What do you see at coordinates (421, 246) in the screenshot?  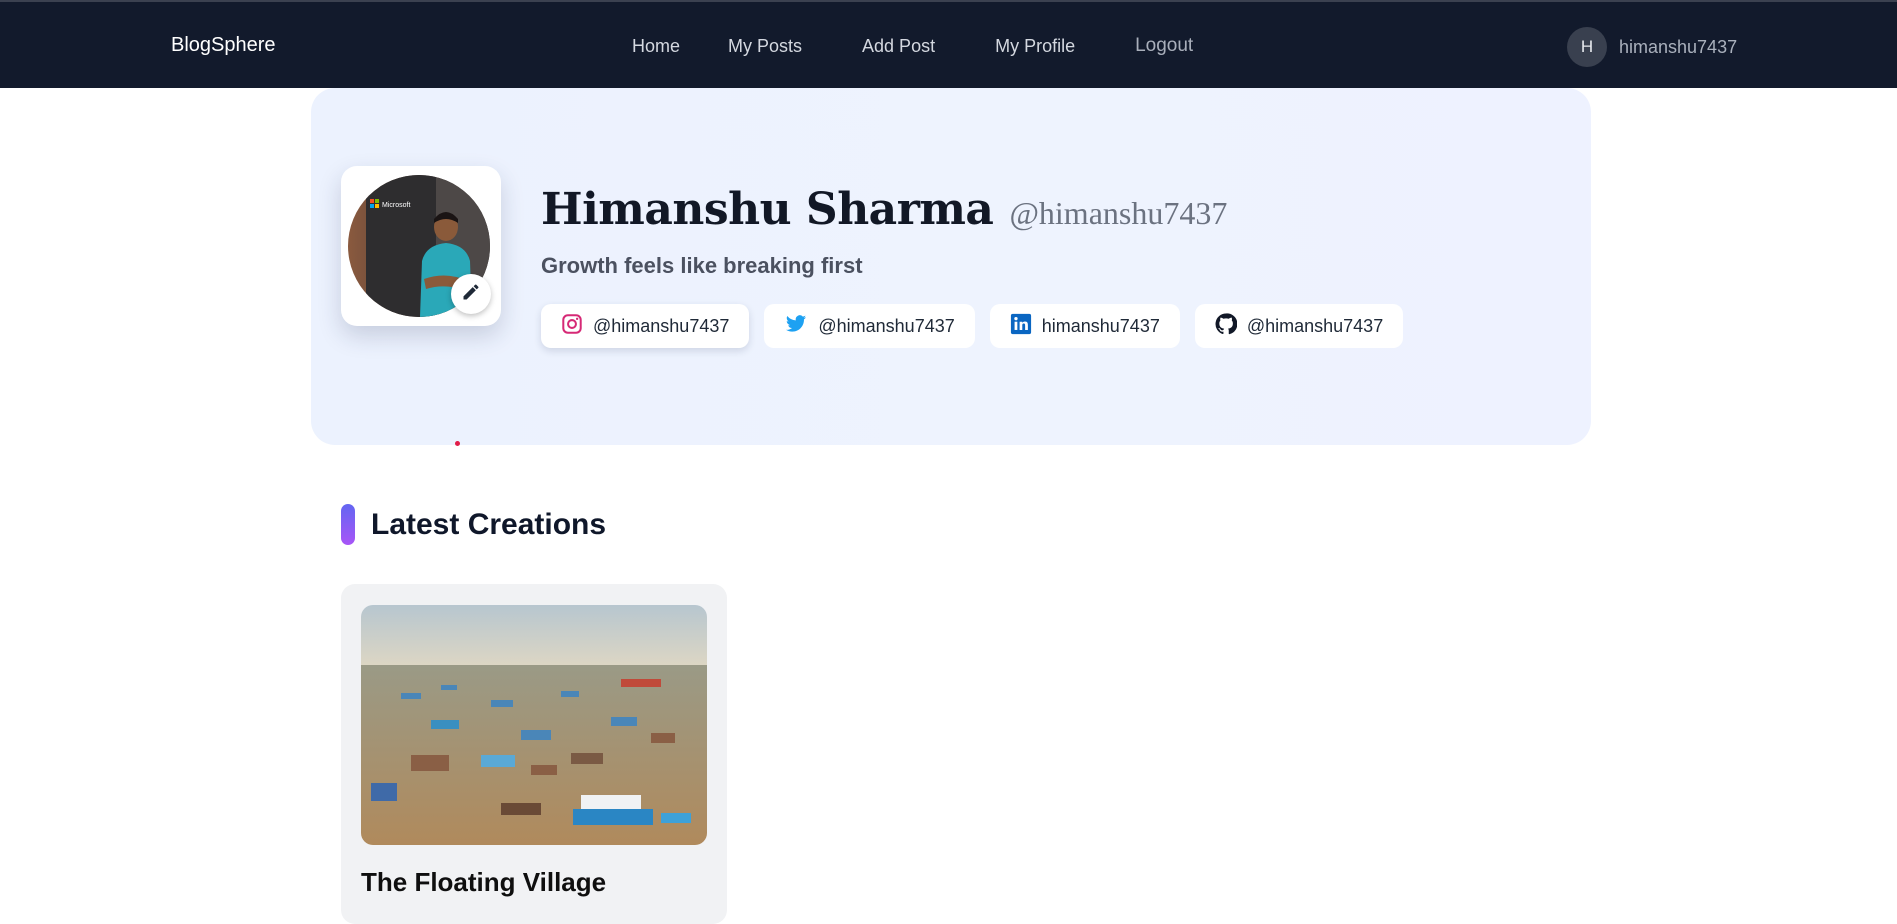 I see `profile-avatar-frame: Microsoft` at bounding box center [421, 246].